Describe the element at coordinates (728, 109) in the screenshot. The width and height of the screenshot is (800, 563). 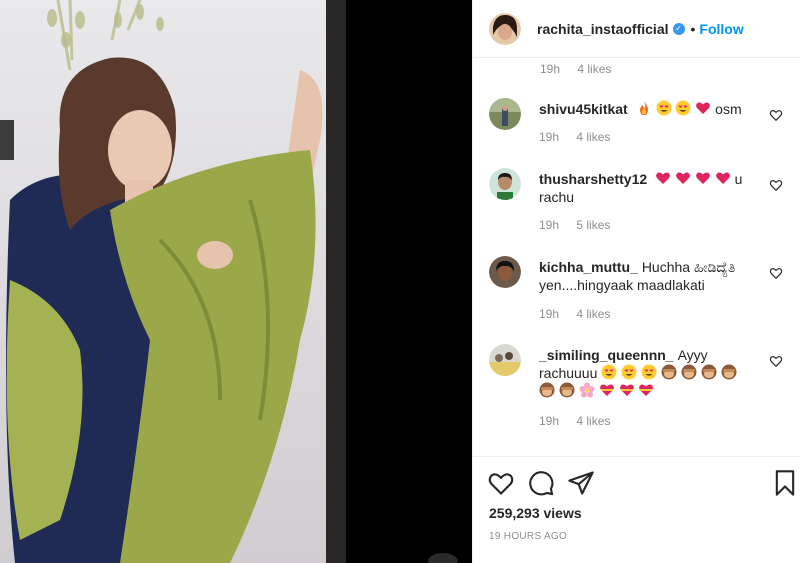
I see `comment-text: osm` at that location.